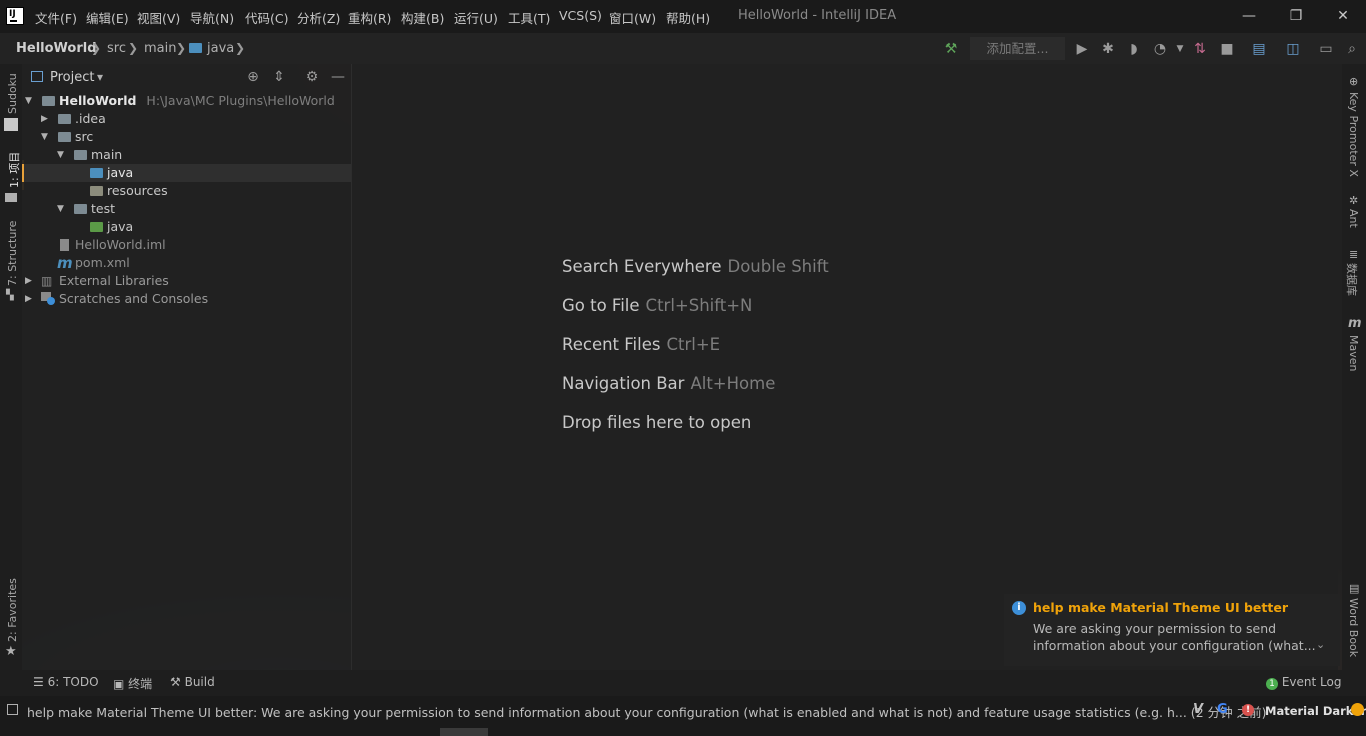 The height and width of the screenshot is (736, 1366). Describe the element at coordinates (158, 17) in the screenshot. I see `menu-view: 视图(V)` at that location.